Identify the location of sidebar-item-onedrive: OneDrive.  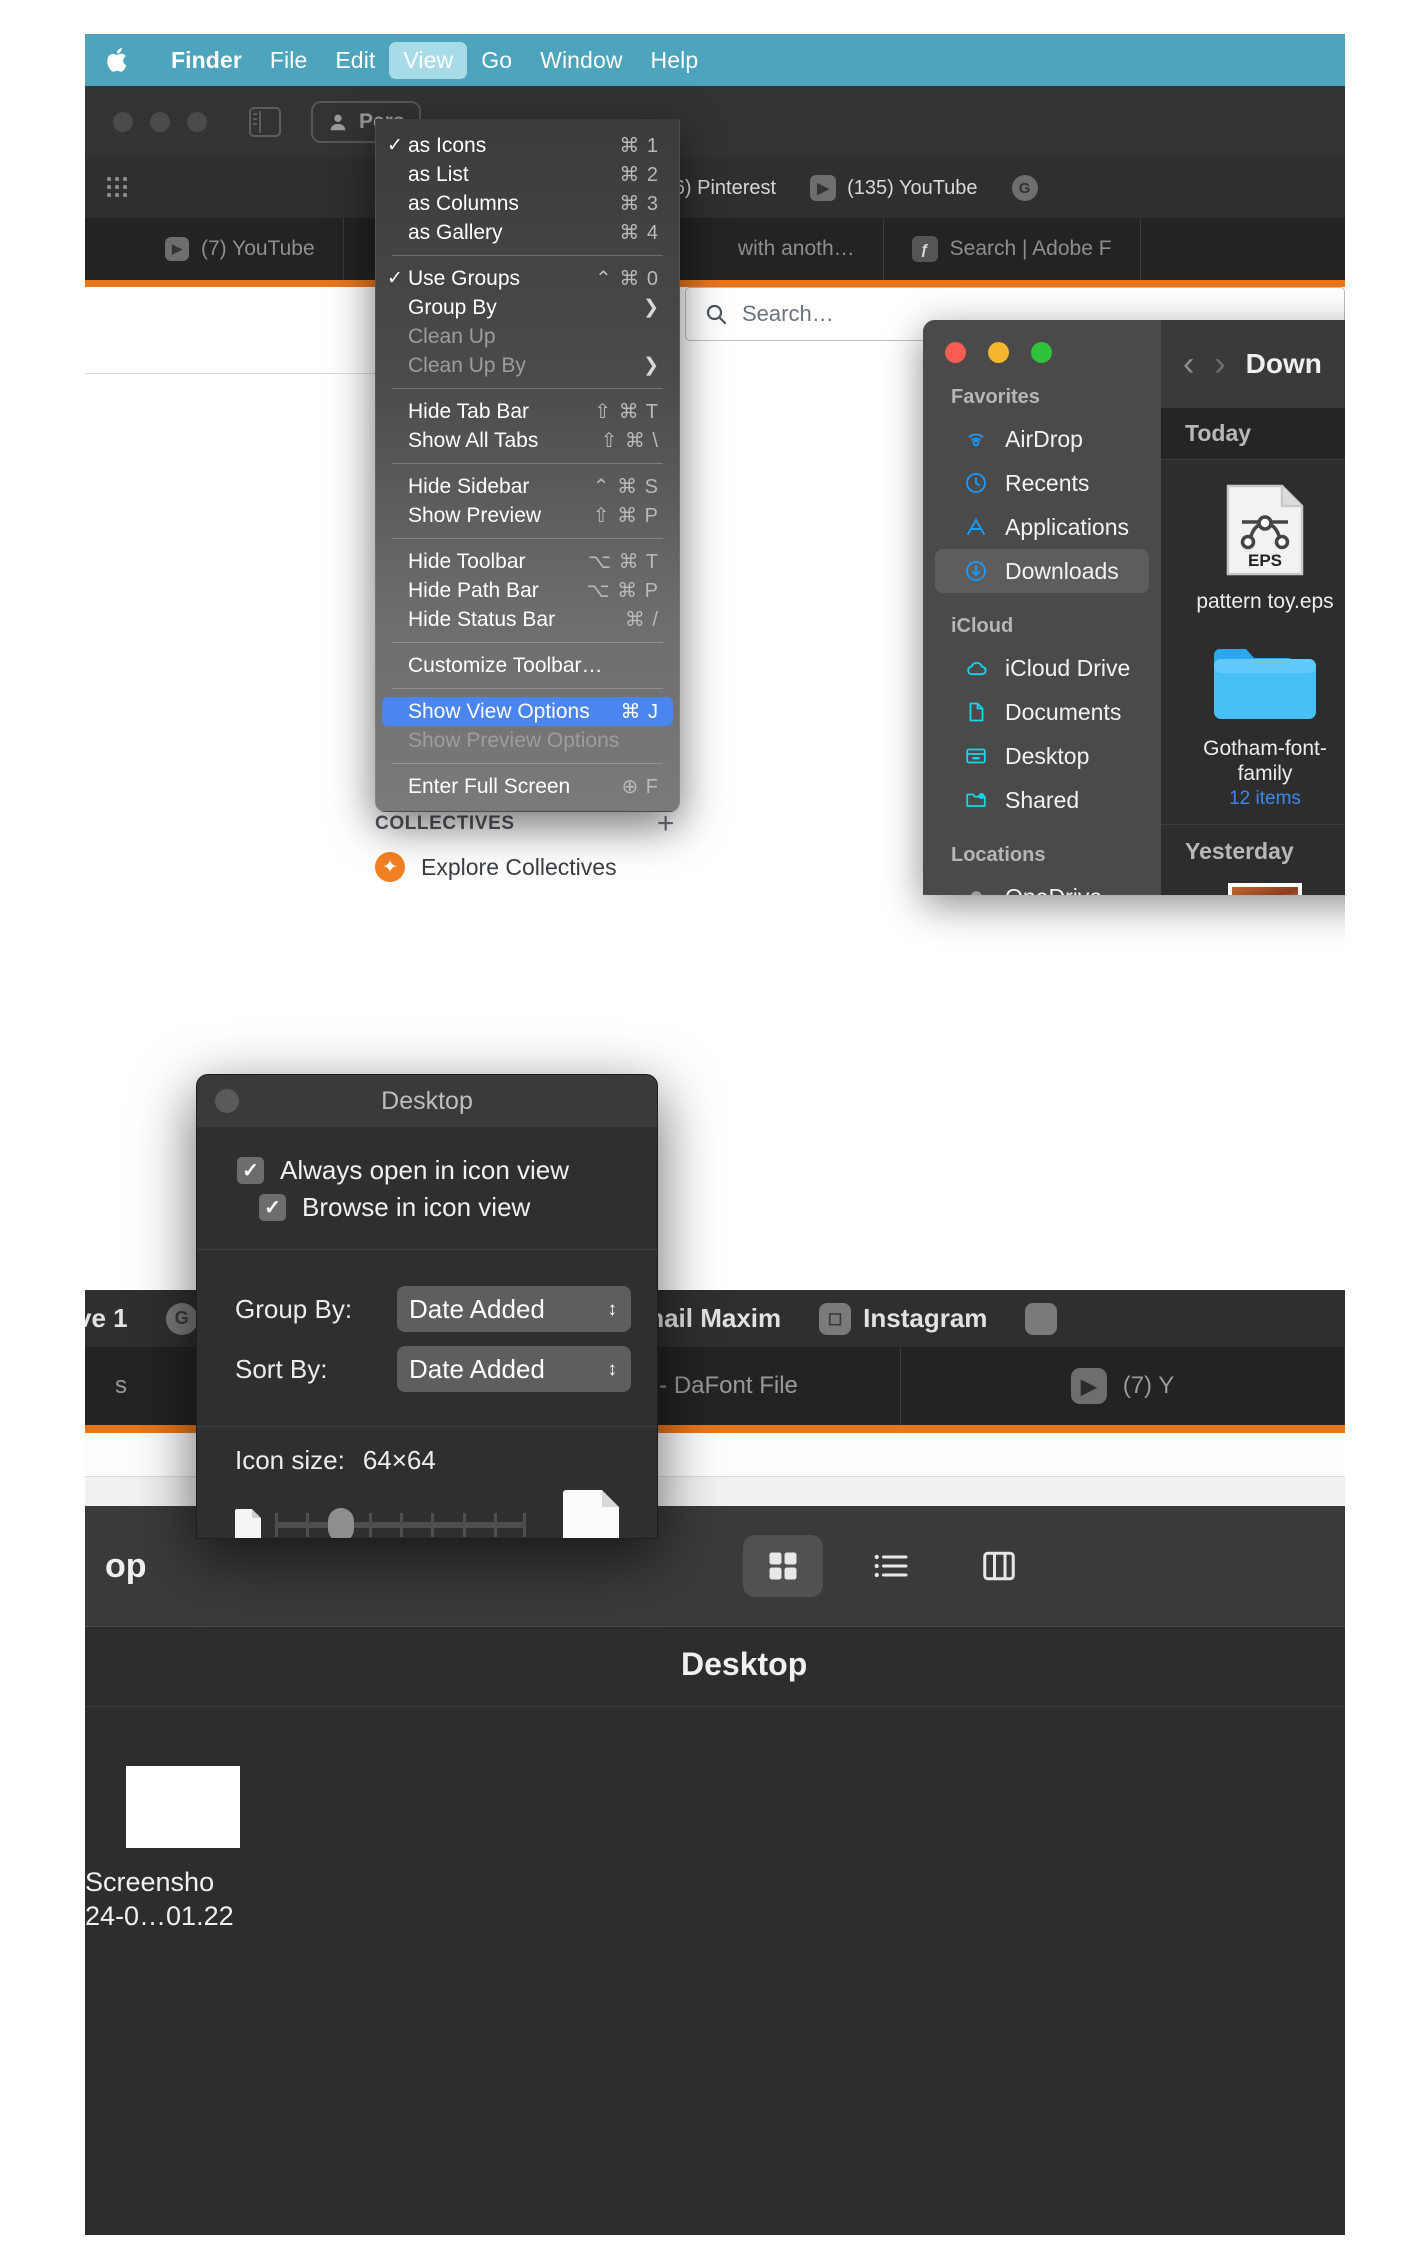
(1042, 885).